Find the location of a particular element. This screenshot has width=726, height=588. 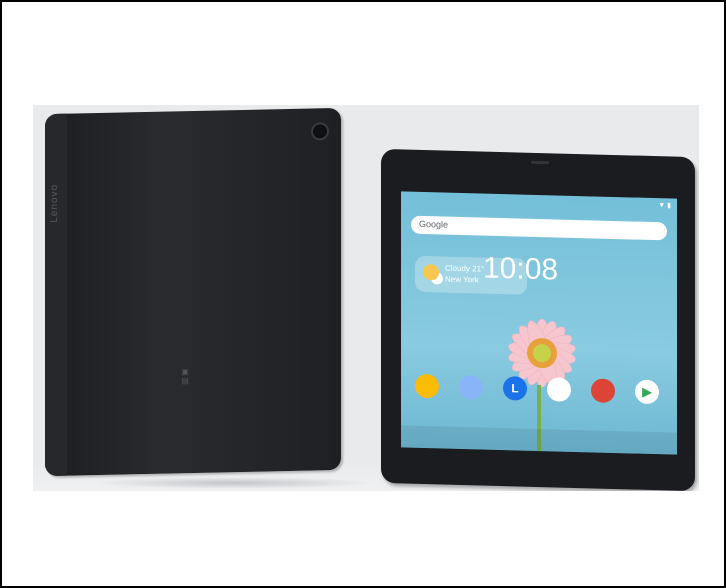

search-label: Google is located at coordinates (434, 224).